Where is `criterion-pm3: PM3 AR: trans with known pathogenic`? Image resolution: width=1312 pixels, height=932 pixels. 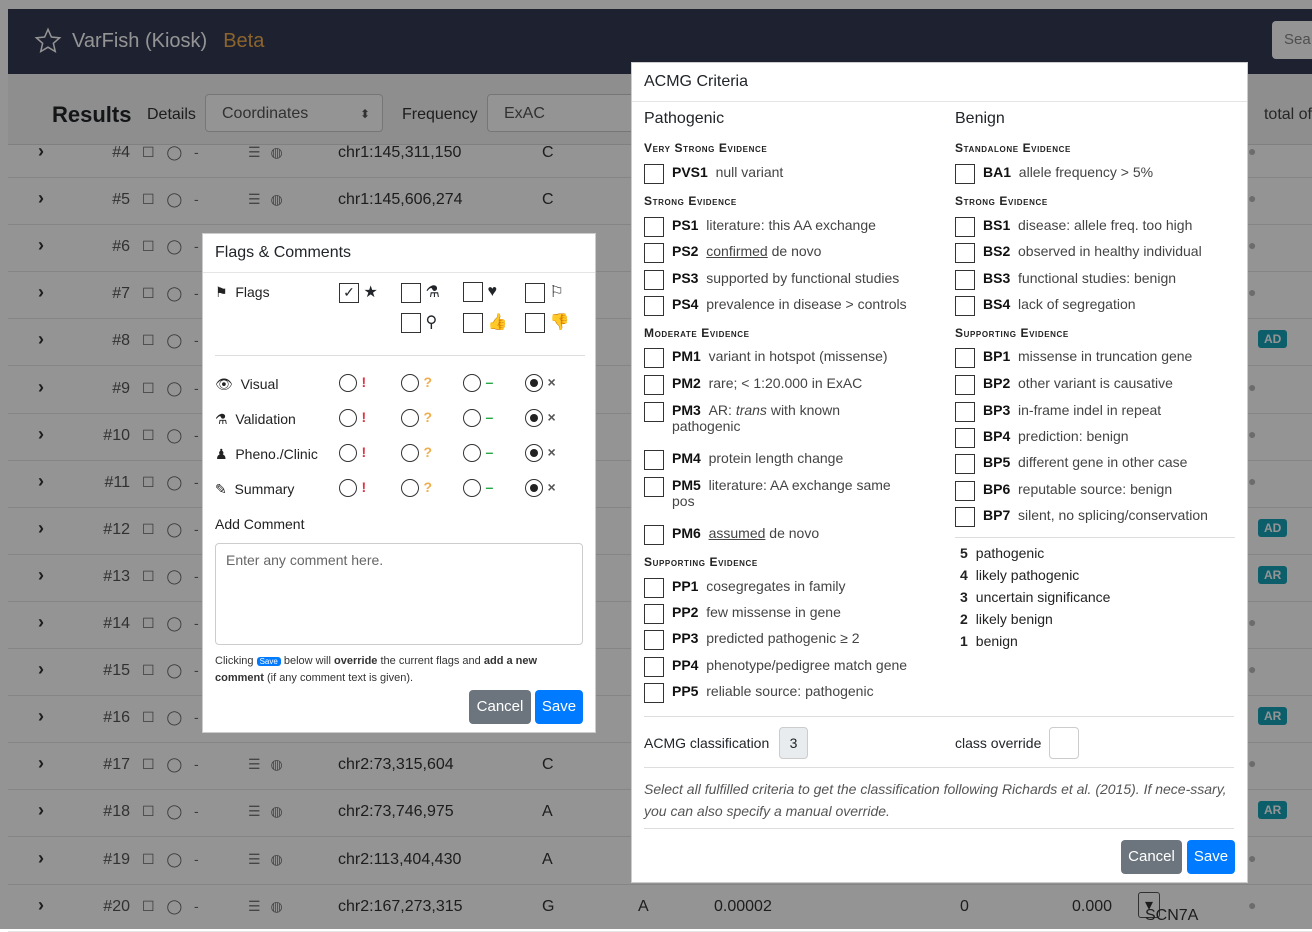 criterion-pm3: PM3 AR: trans with known pathogenic is located at coordinates (774, 418).